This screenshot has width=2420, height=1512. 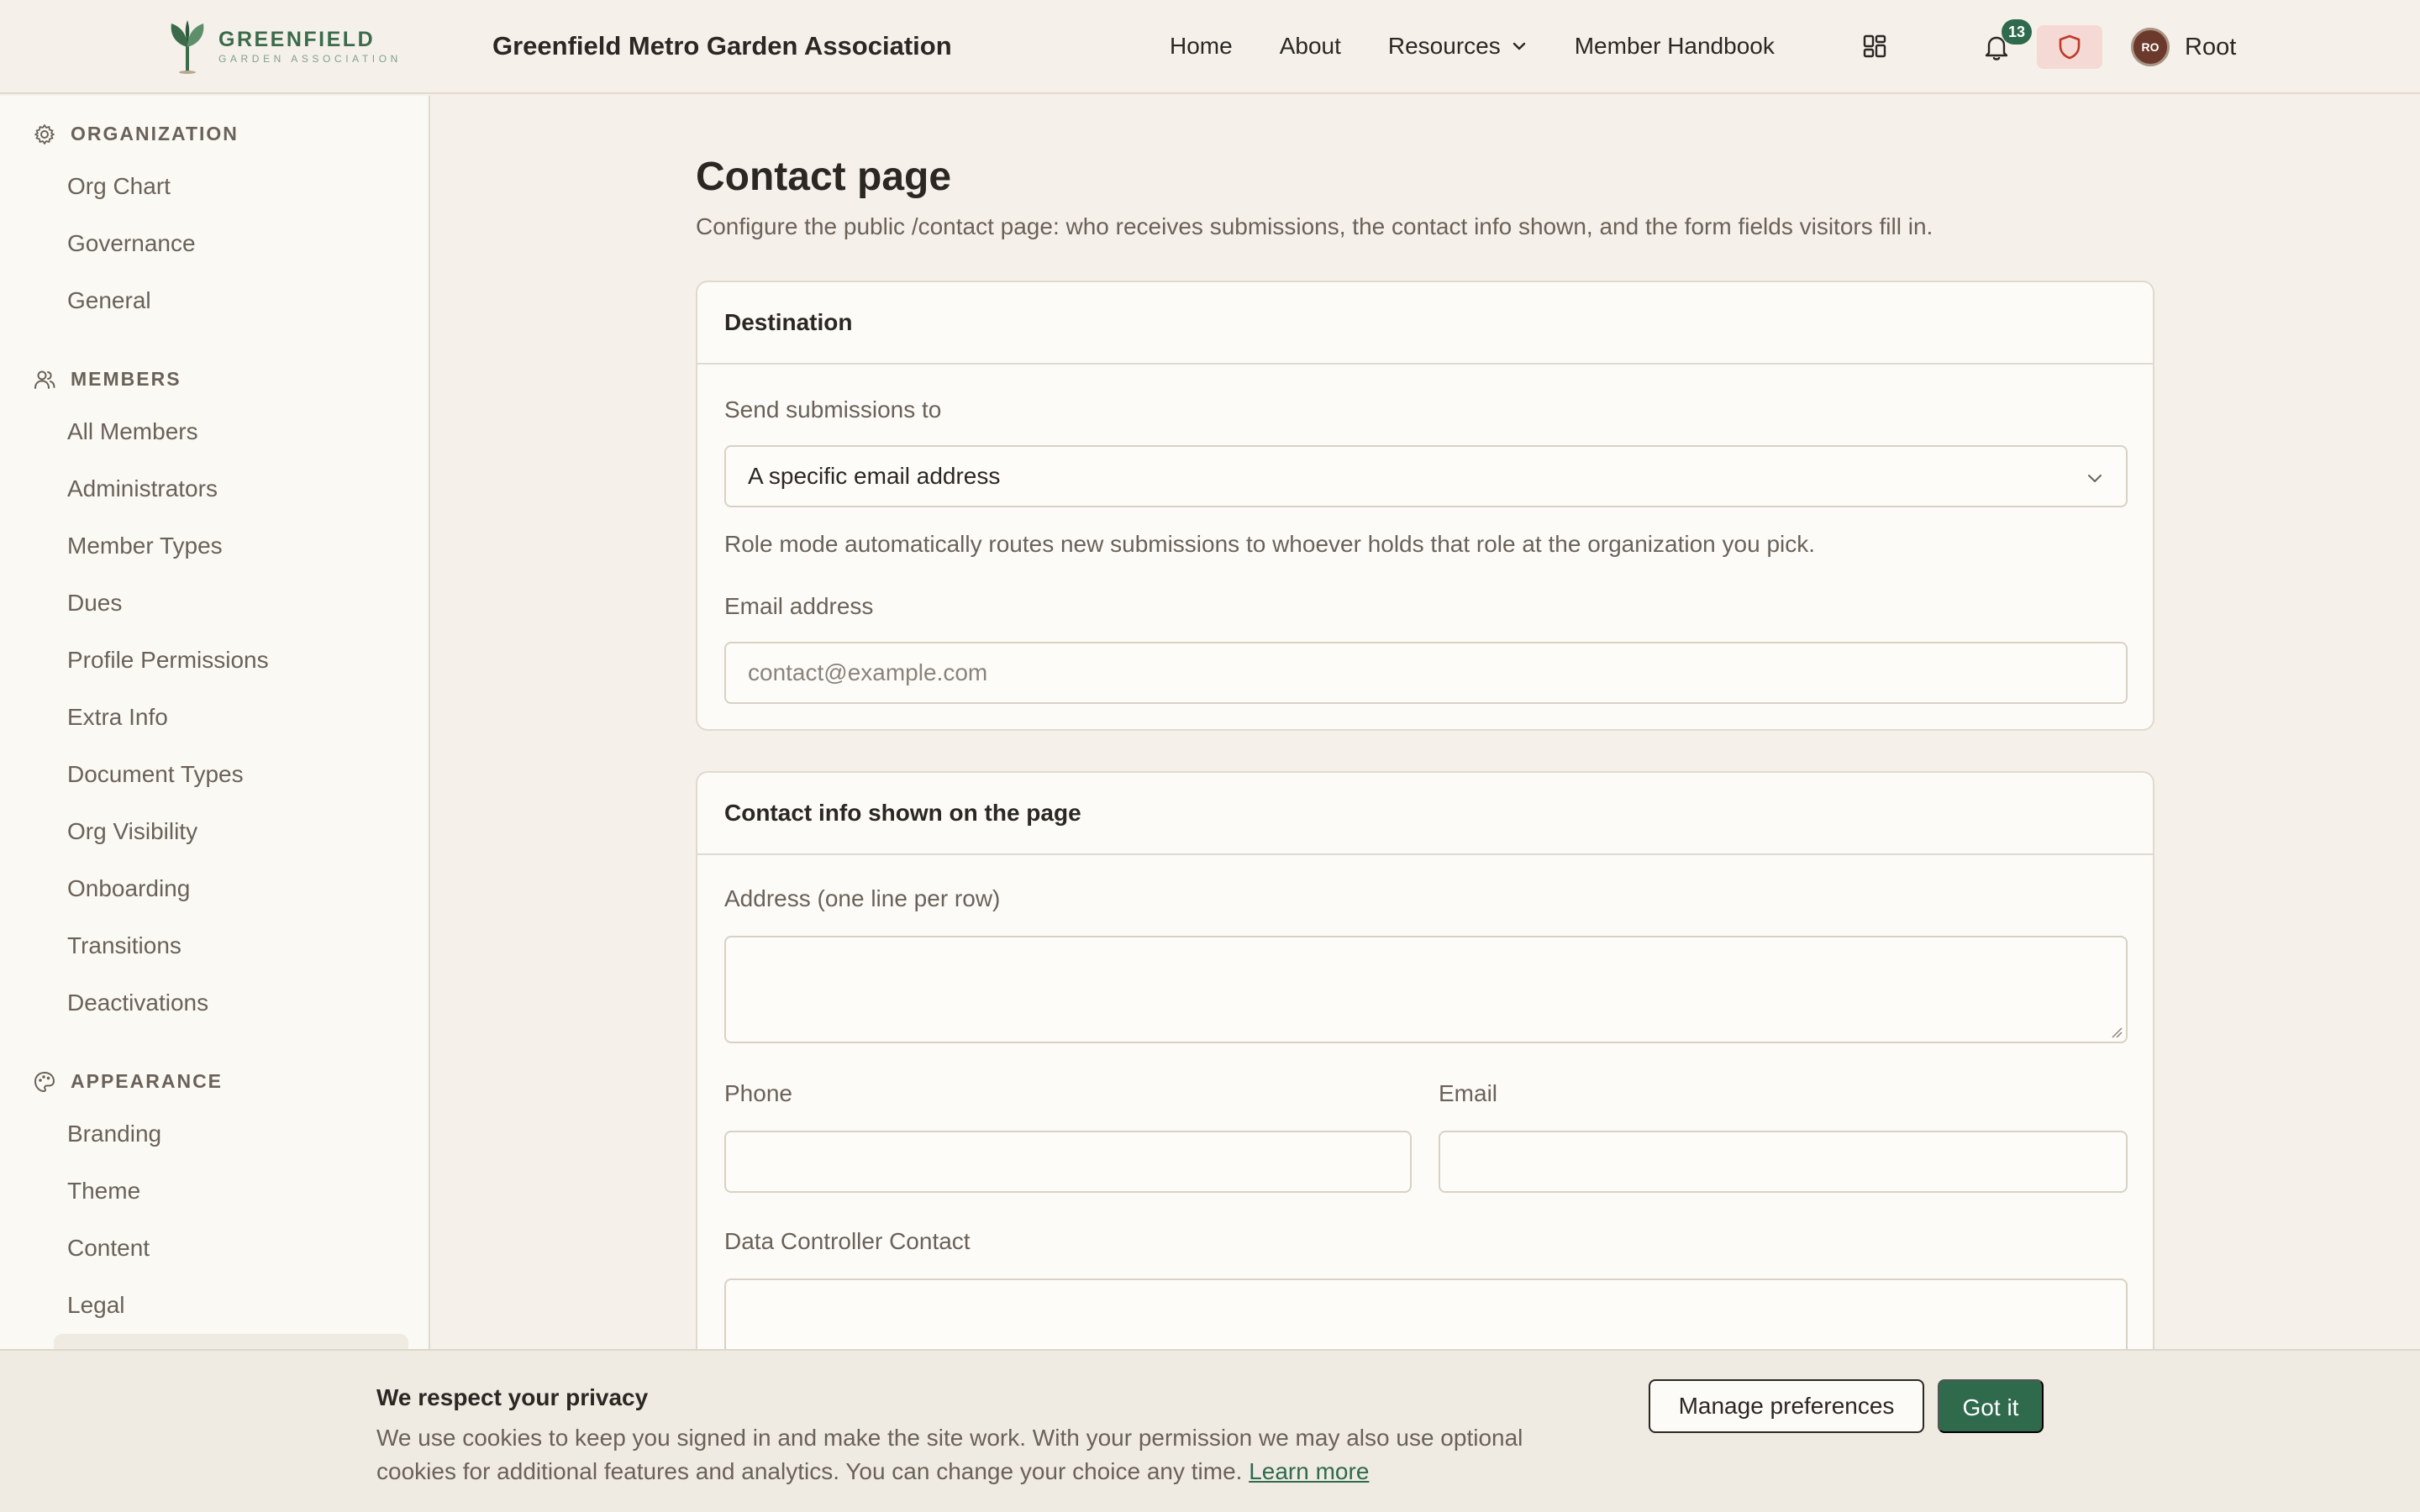 What do you see at coordinates (44, 133) in the screenshot?
I see `gear-icon` at bounding box center [44, 133].